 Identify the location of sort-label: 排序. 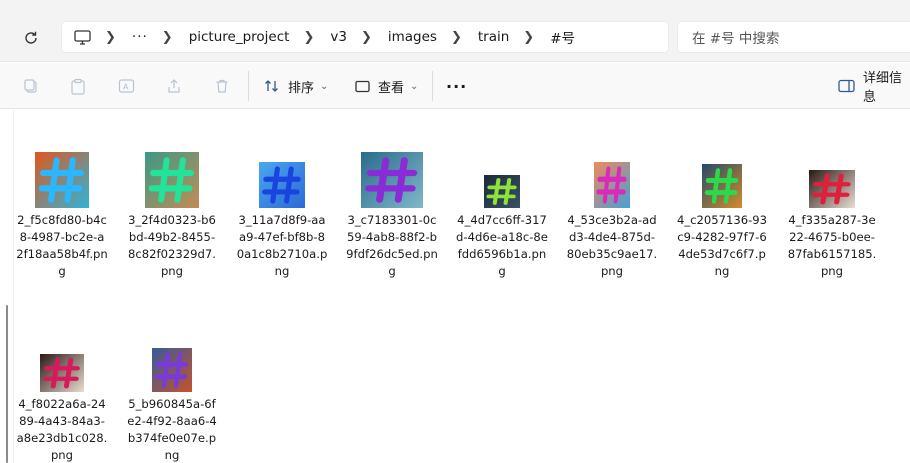
(301, 88).